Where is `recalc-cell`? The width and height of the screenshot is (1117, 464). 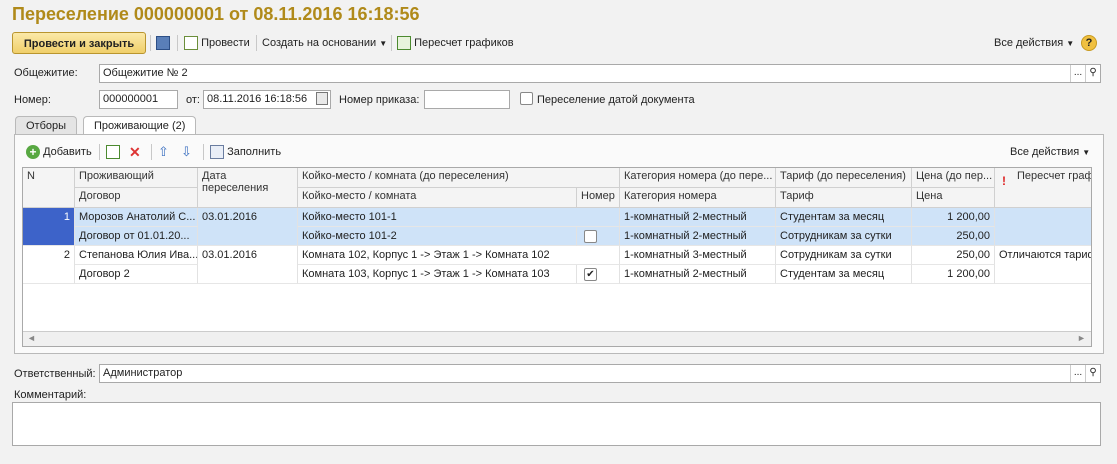
recalc-cell is located at coordinates (1043, 227).